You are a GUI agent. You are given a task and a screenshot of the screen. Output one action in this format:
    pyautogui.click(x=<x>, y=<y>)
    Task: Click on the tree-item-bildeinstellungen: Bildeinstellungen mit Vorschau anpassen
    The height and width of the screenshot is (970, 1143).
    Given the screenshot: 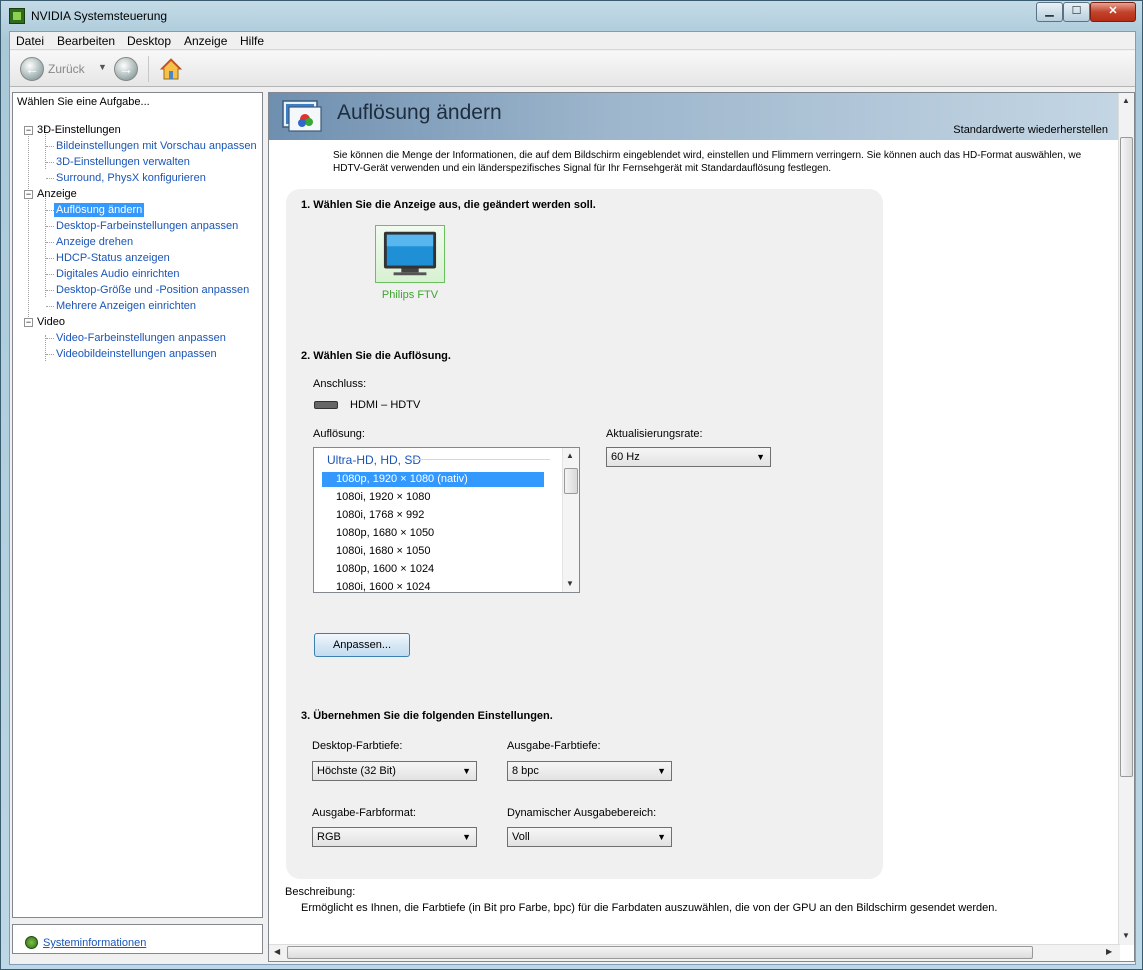 What is the action you would take?
    pyautogui.click(x=156, y=146)
    